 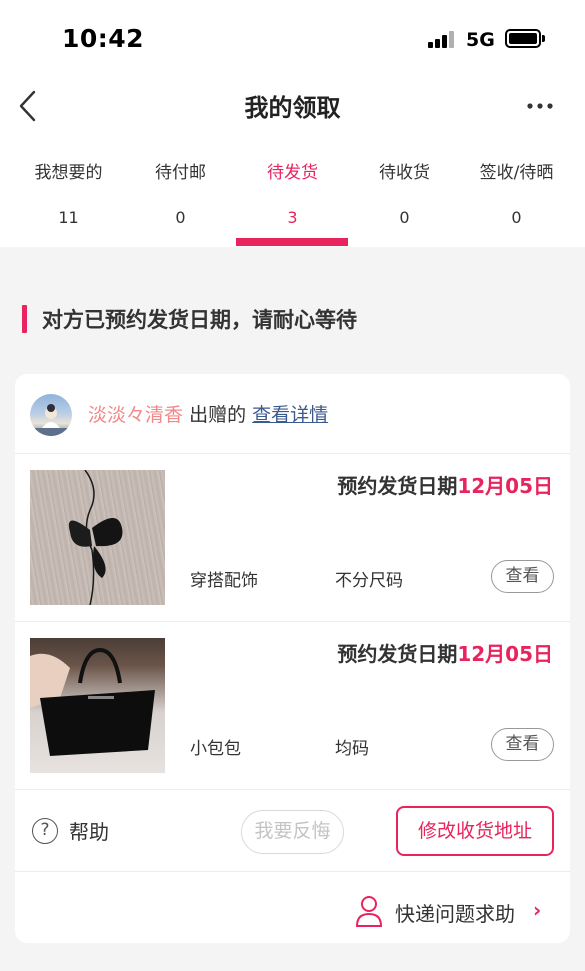 I want to click on notice-text: 对方已预约发货日期，请耐心等待, so click(x=199, y=320).